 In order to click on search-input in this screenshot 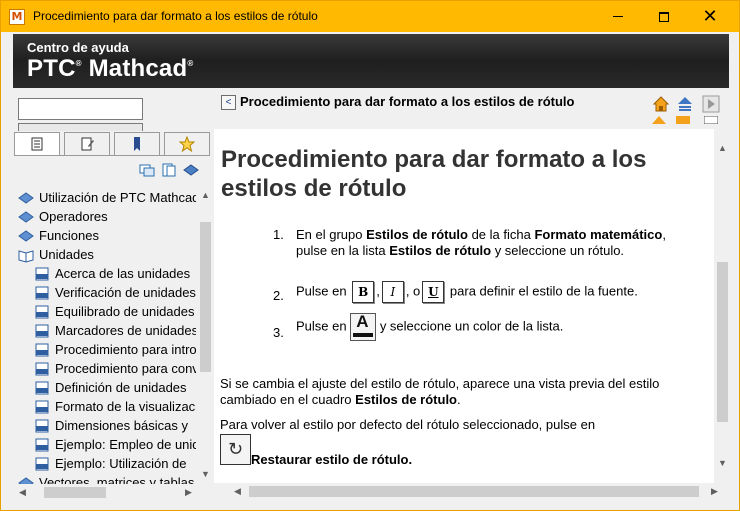, I will do `click(80, 109)`.